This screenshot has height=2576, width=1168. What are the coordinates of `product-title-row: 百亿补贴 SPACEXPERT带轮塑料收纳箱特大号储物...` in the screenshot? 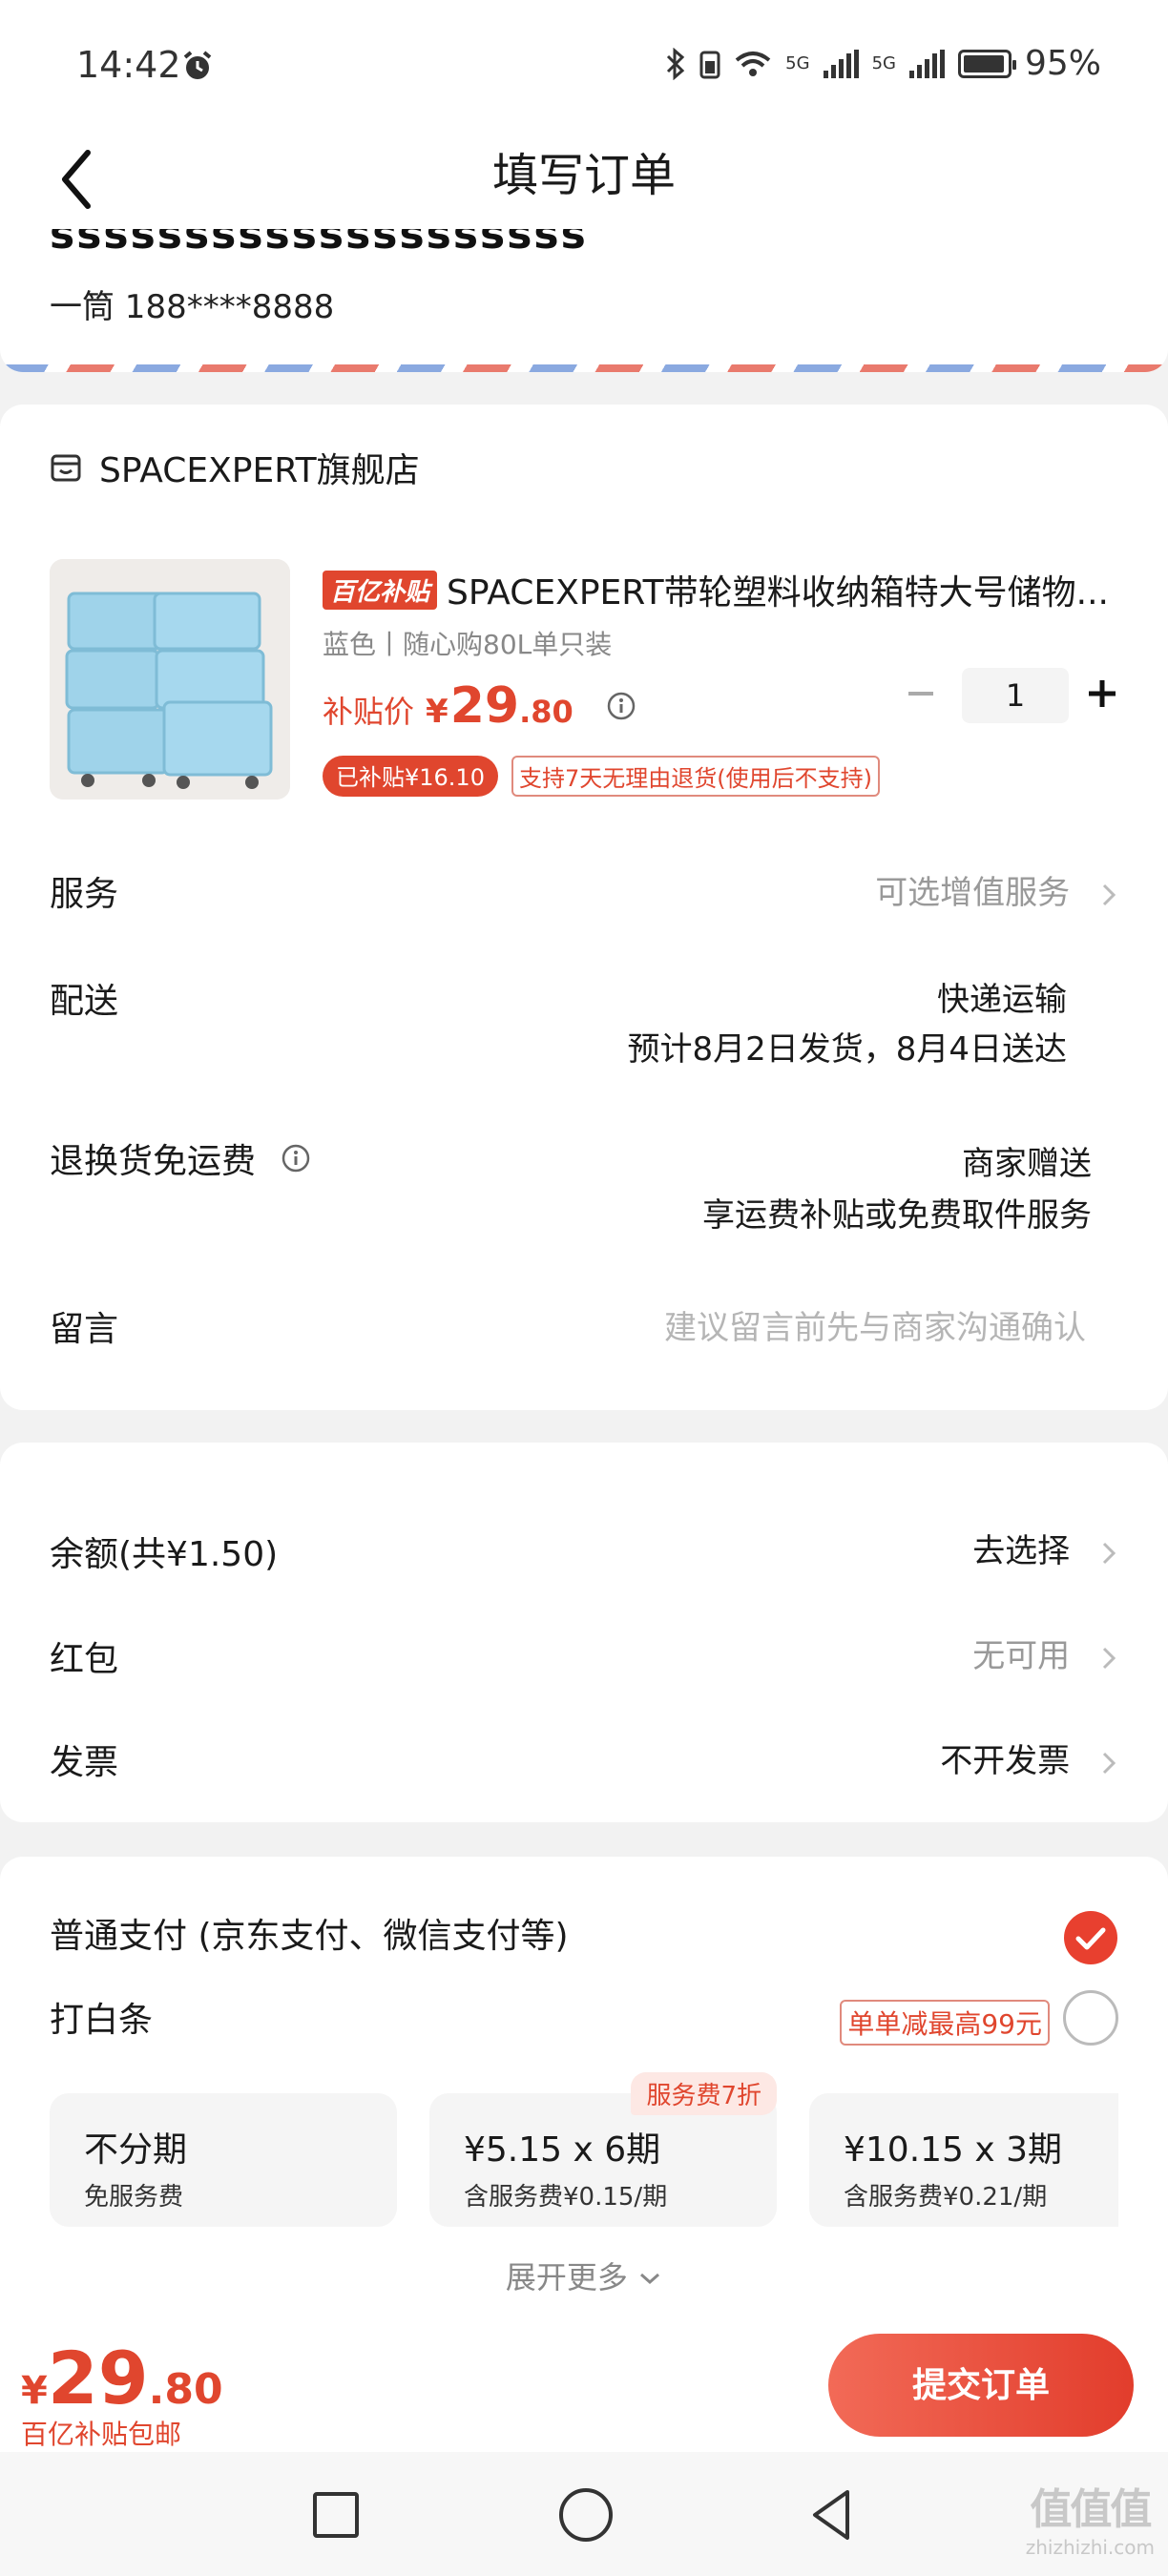 It's located at (719, 589).